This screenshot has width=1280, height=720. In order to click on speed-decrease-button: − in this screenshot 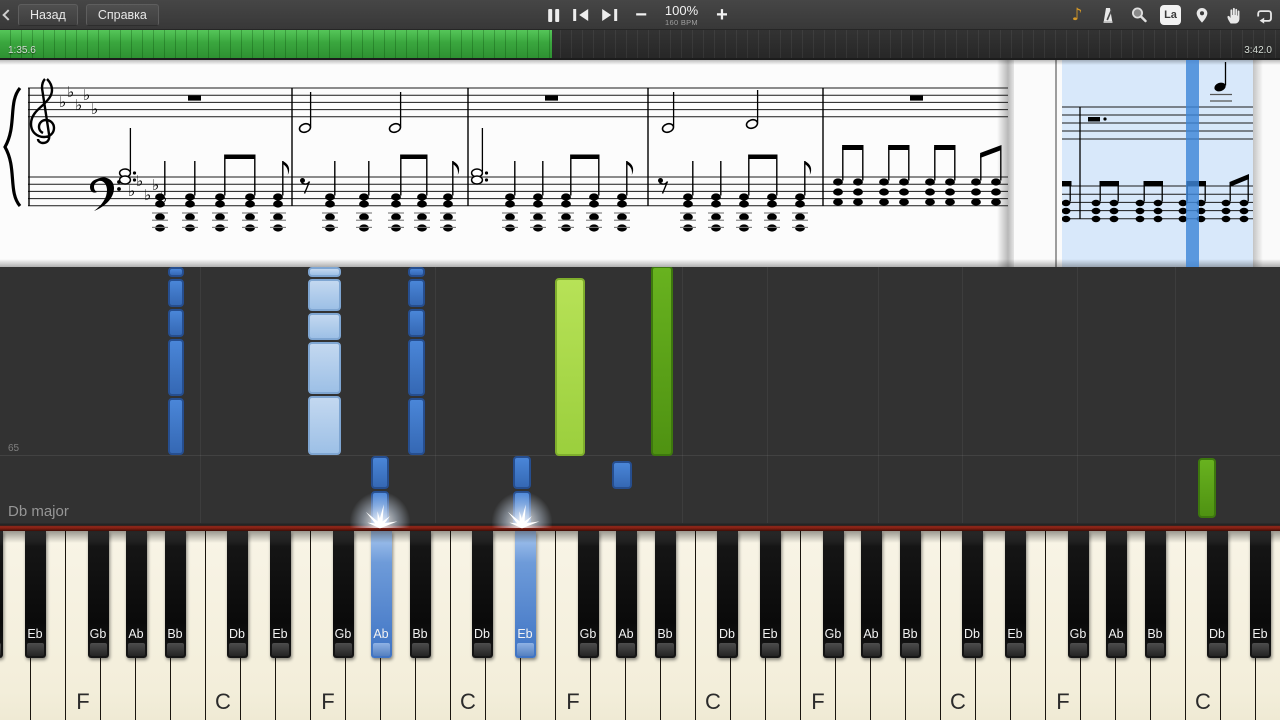, I will do `click(641, 15)`.